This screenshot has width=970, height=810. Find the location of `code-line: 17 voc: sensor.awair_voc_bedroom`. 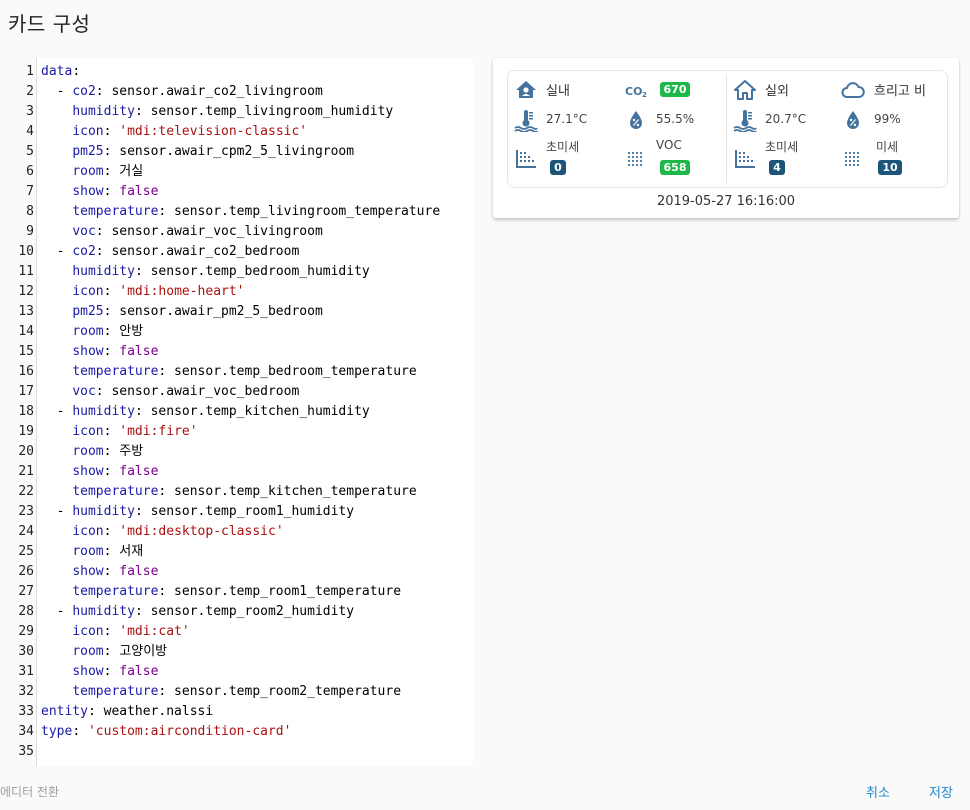

code-line: 17 voc: sensor.awair_voc_bedroom is located at coordinates (236, 392).